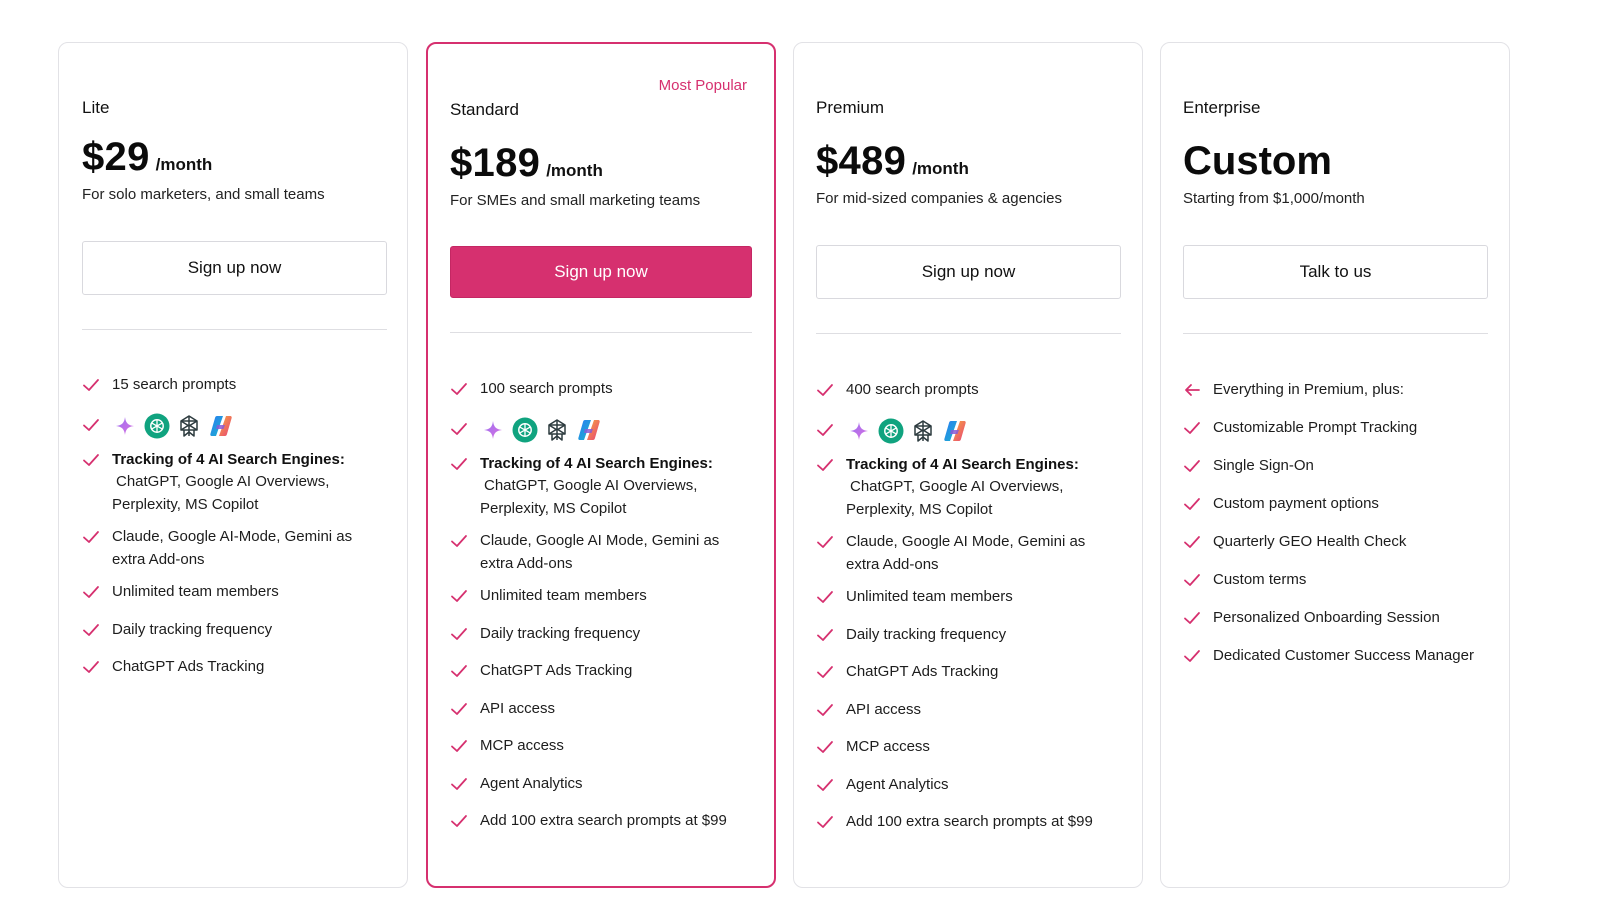 The width and height of the screenshot is (1600, 910). Describe the element at coordinates (966, 822) in the screenshot. I see `feature-item: Add 100 extra search prompts at $99` at that location.